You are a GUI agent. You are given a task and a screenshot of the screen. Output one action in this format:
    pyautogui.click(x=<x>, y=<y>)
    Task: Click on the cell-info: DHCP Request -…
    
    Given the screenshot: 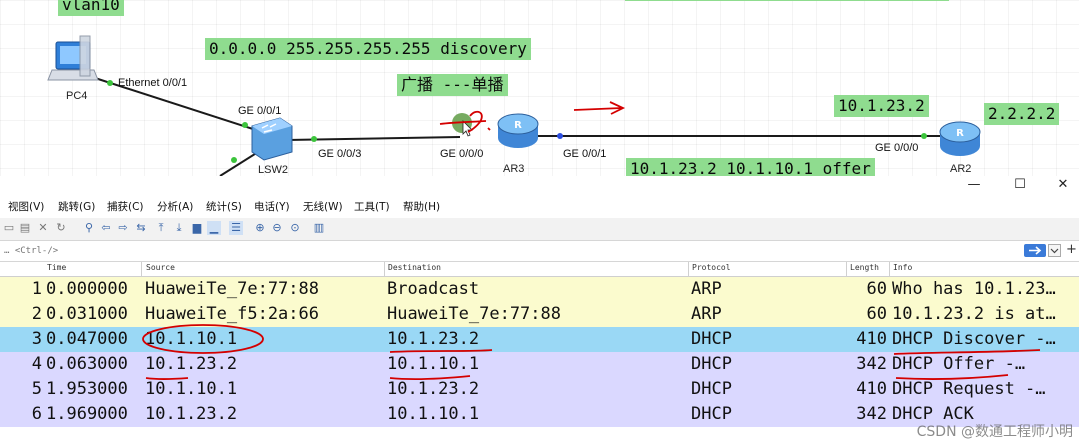 What is the action you would take?
    pyautogui.click(x=969, y=389)
    